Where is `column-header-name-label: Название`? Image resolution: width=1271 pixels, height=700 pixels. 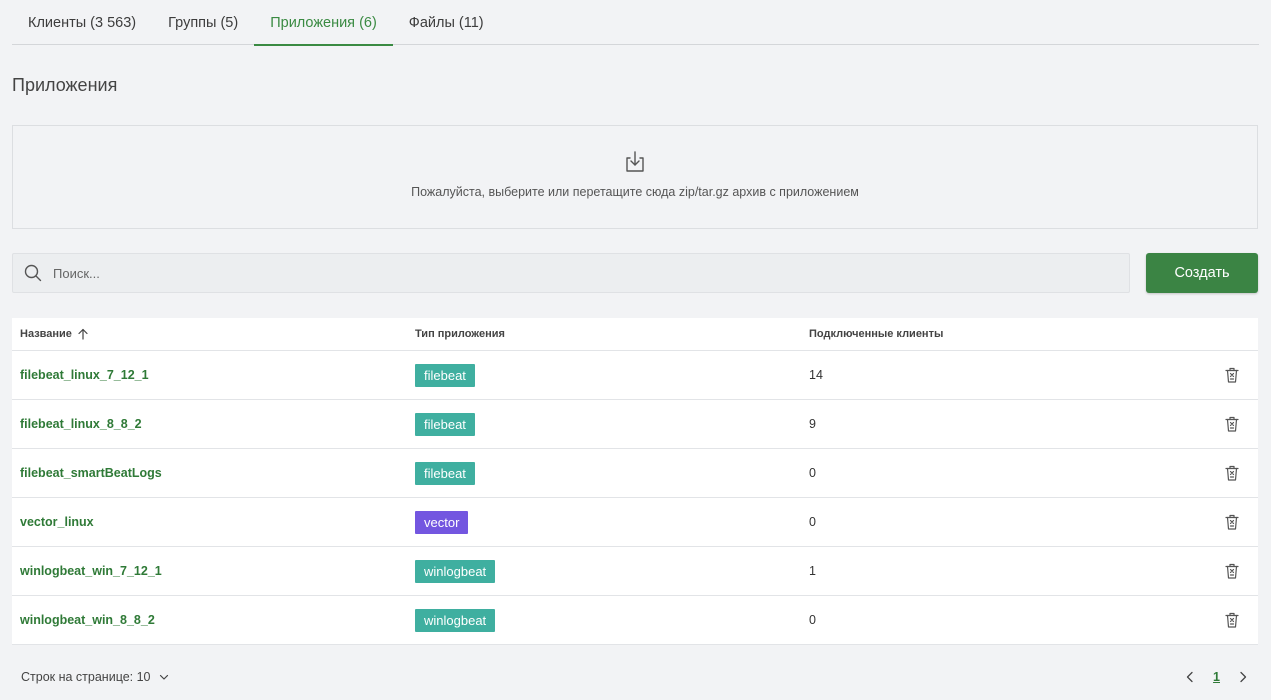
column-header-name-label: Название is located at coordinates (46, 334).